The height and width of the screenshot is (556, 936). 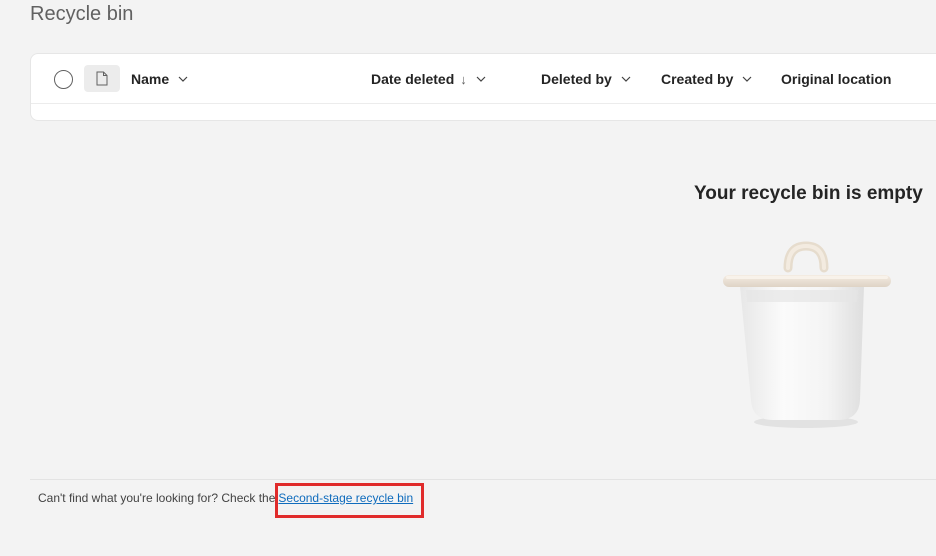 I want to click on column-header-original-location-label: Original location, so click(x=836, y=79).